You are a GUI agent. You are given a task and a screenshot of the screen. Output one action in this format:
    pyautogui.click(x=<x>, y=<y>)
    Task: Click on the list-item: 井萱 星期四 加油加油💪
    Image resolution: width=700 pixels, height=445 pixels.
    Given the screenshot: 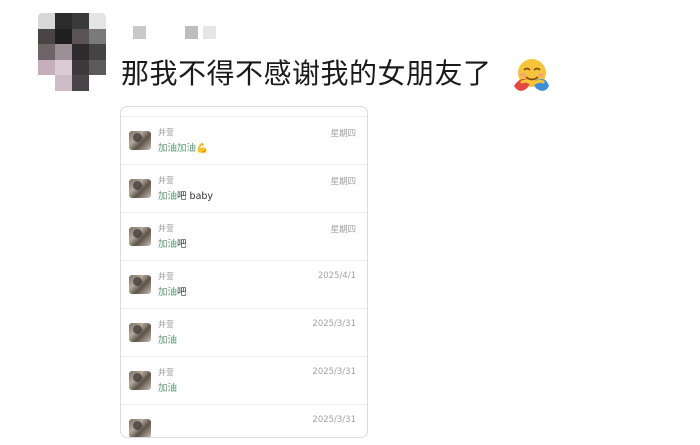 What is the action you would take?
    pyautogui.click(x=244, y=141)
    